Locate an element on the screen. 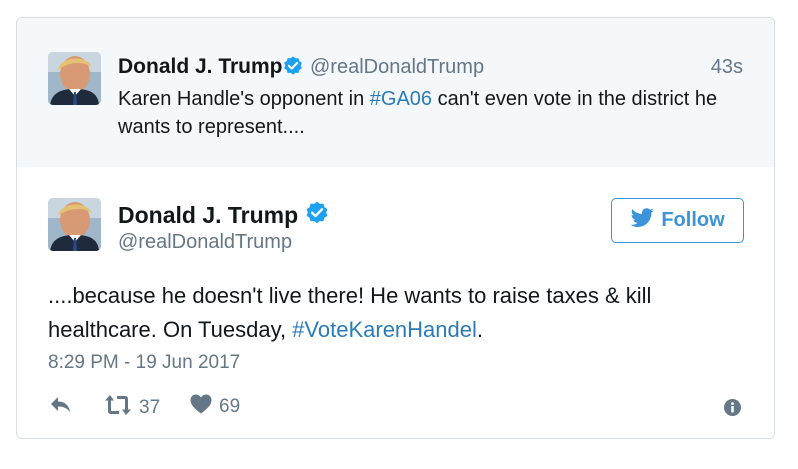 This screenshot has width=798, height=469. heart-icon is located at coordinates (201, 406).